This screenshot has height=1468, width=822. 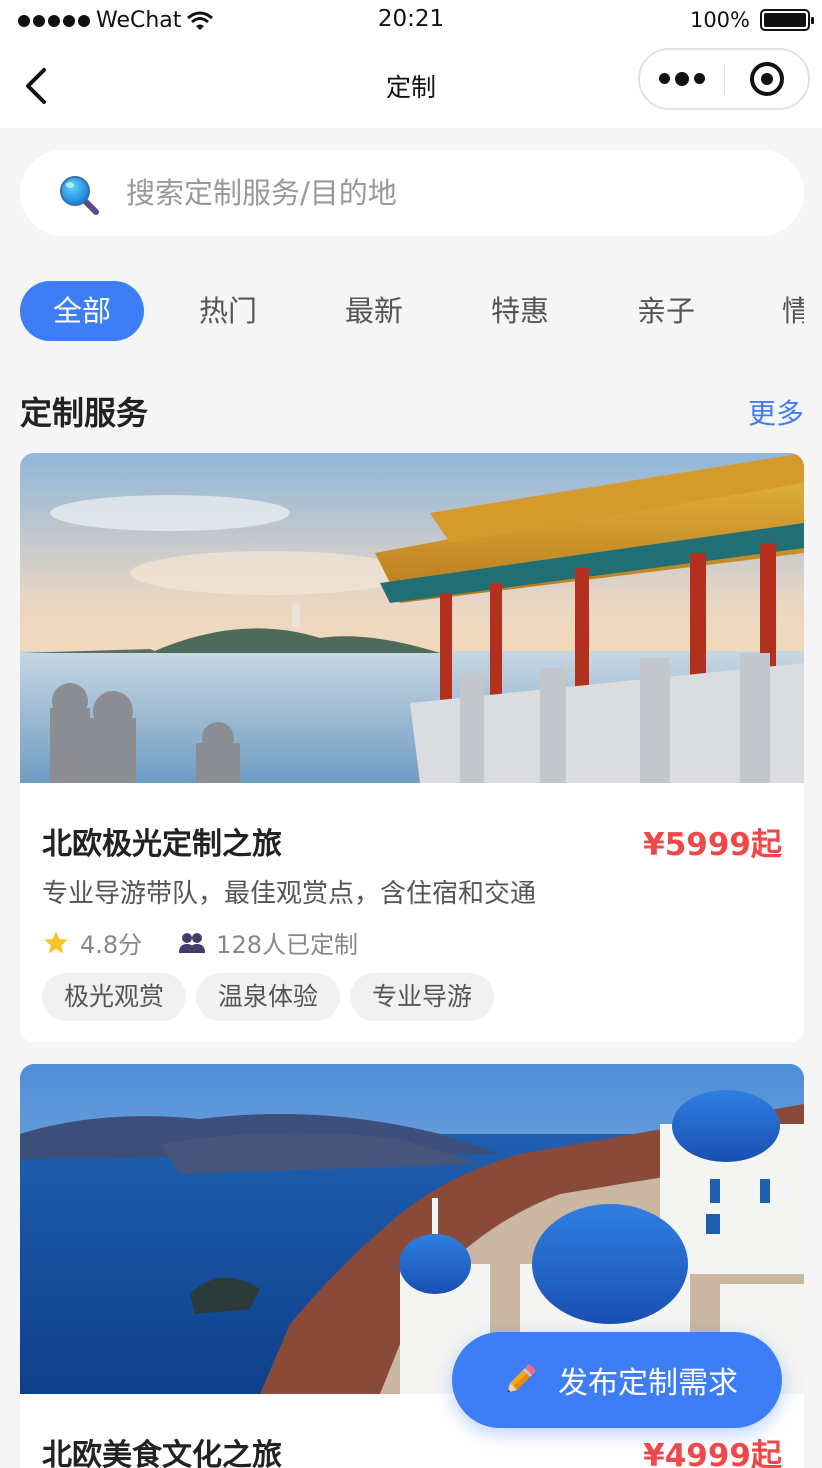 What do you see at coordinates (411, 22) in the screenshot?
I see `status-bar: WeChat 20:21 100%` at bounding box center [411, 22].